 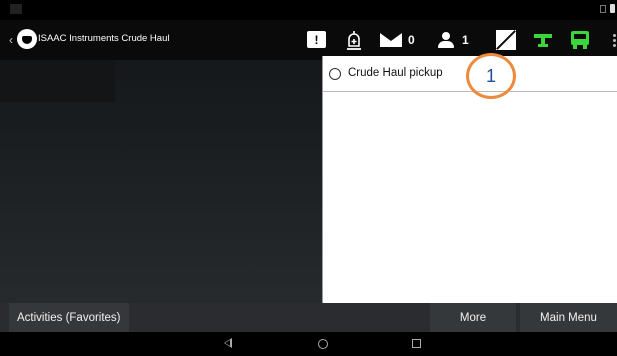 What do you see at coordinates (416, 343) in the screenshot?
I see `nav-recent-icon` at bounding box center [416, 343].